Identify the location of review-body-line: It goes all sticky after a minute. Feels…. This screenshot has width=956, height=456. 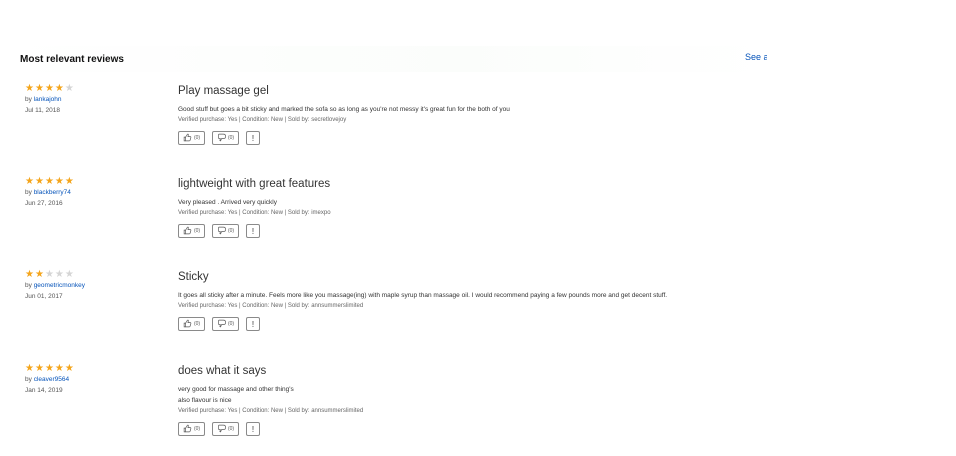
(423, 295).